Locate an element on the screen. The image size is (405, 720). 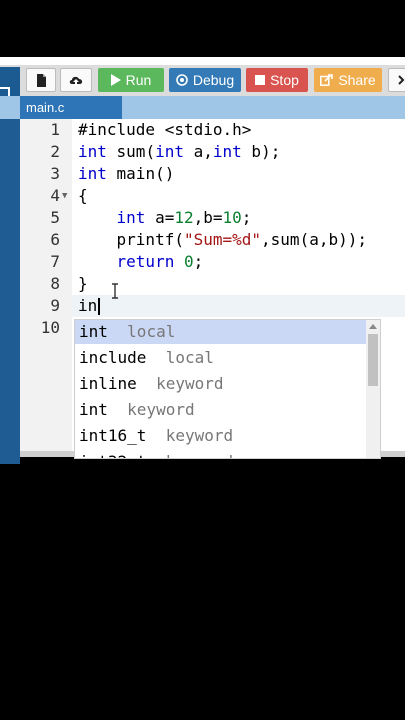
code-text: printf("Sum=%d",sum(a,b)); is located at coordinates (222, 239).